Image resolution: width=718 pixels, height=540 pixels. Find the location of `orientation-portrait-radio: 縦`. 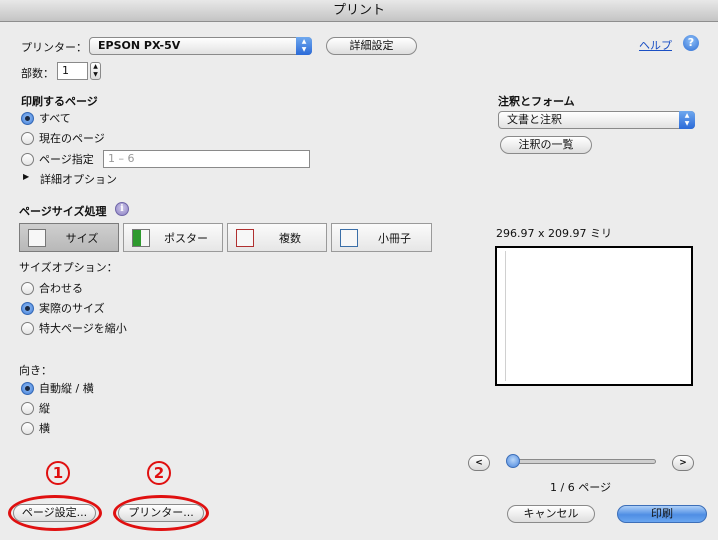

orientation-portrait-radio: 縦 is located at coordinates (35, 408).